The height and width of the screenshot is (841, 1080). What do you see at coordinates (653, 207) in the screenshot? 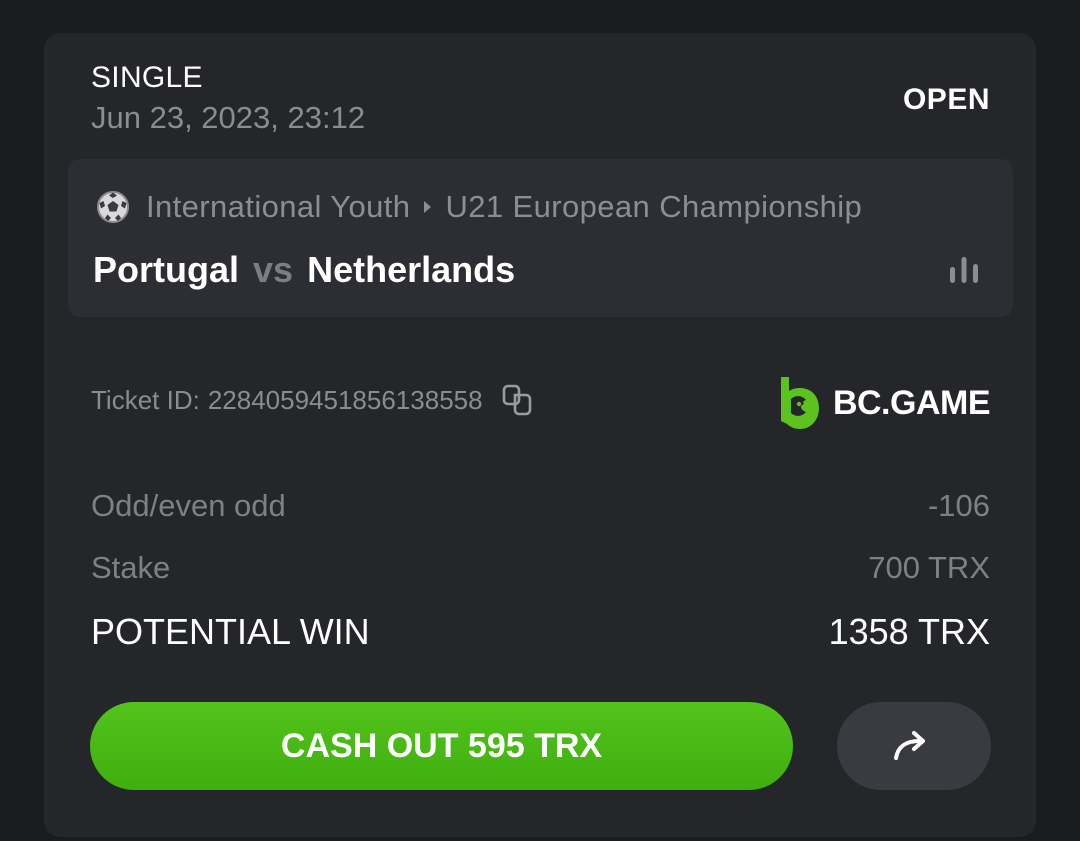
I see `breadcrumb-league: U21 European Championship` at bounding box center [653, 207].